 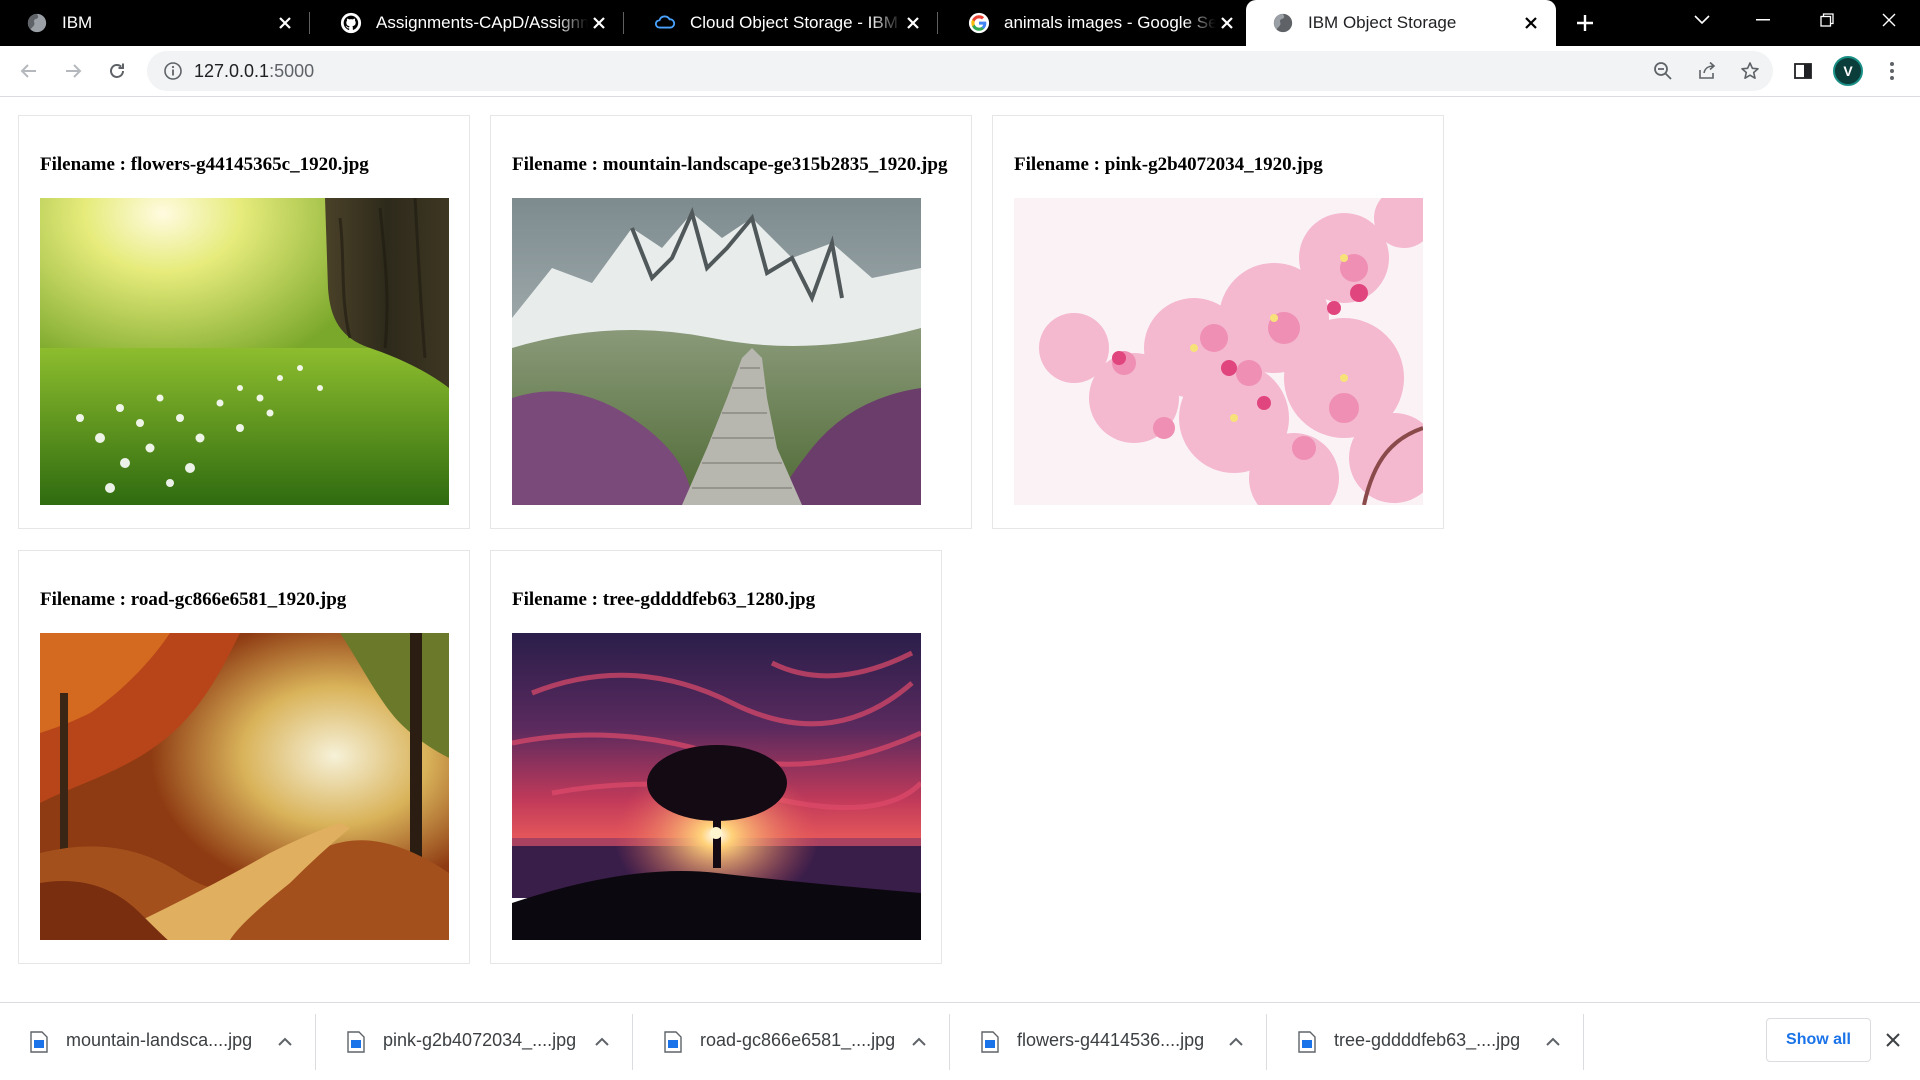 What do you see at coordinates (979, 23) in the screenshot?
I see `google-icon` at bounding box center [979, 23].